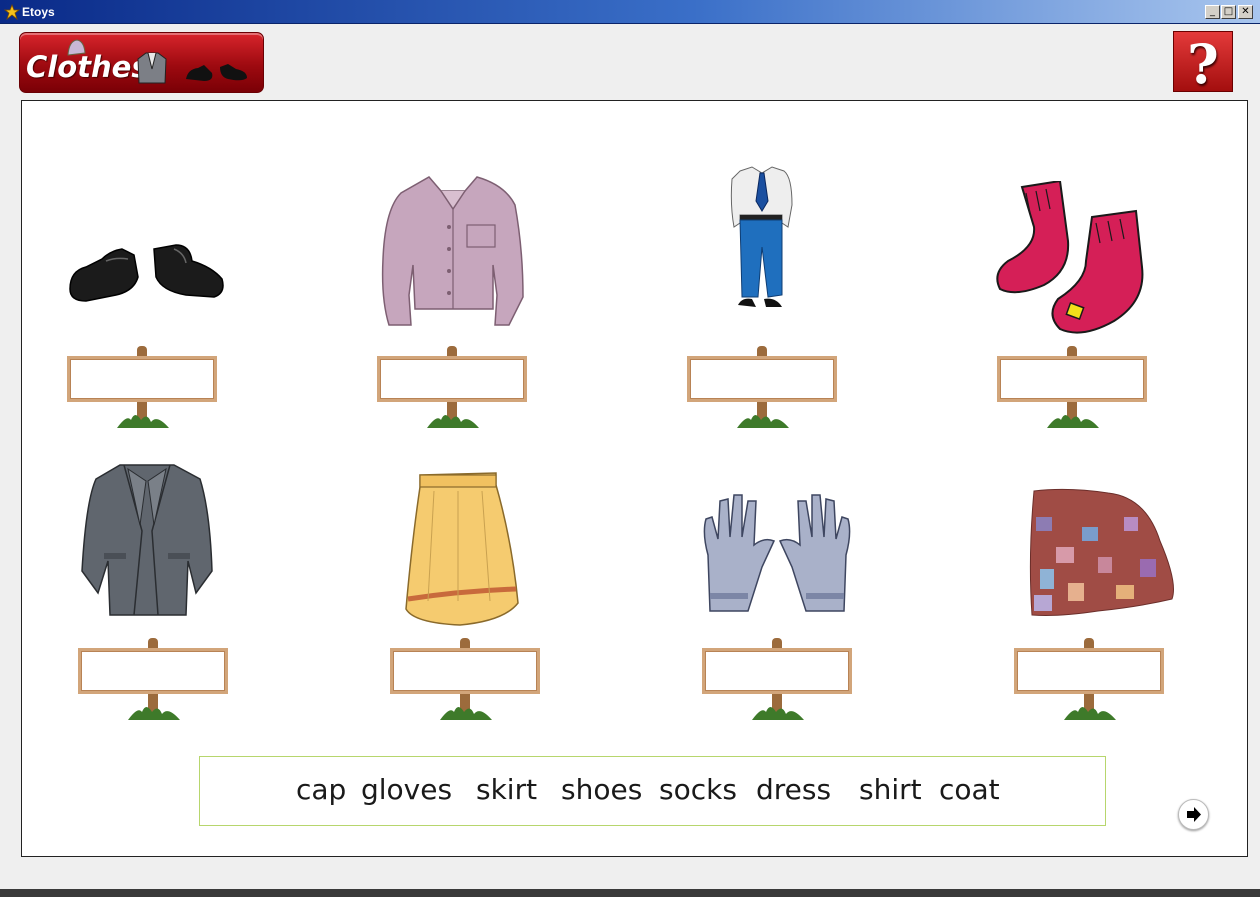 The height and width of the screenshot is (897, 1260). Describe the element at coordinates (1212, 12) in the screenshot. I see `minimize-button: _` at that location.